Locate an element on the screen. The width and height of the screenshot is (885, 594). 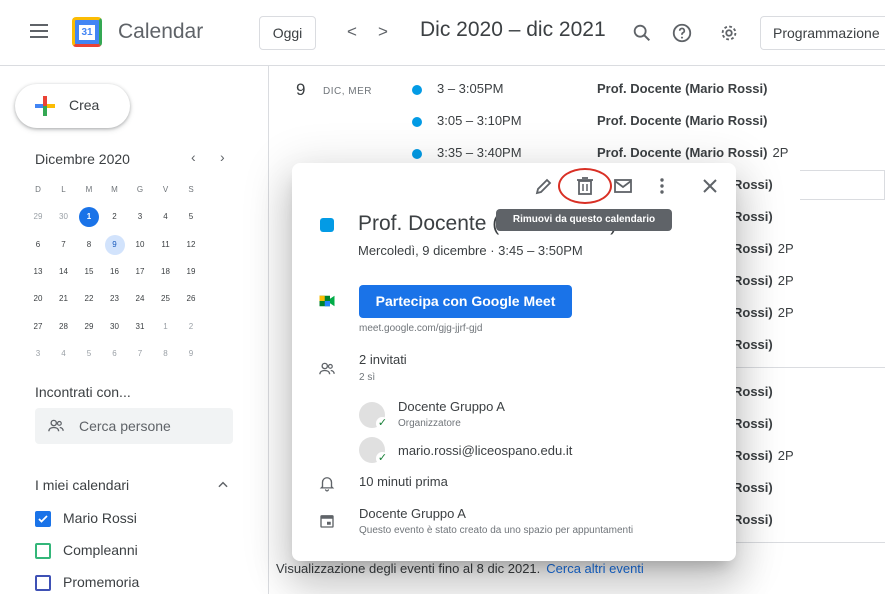
mini-calendar-day: 16 is located at coordinates (115, 272).